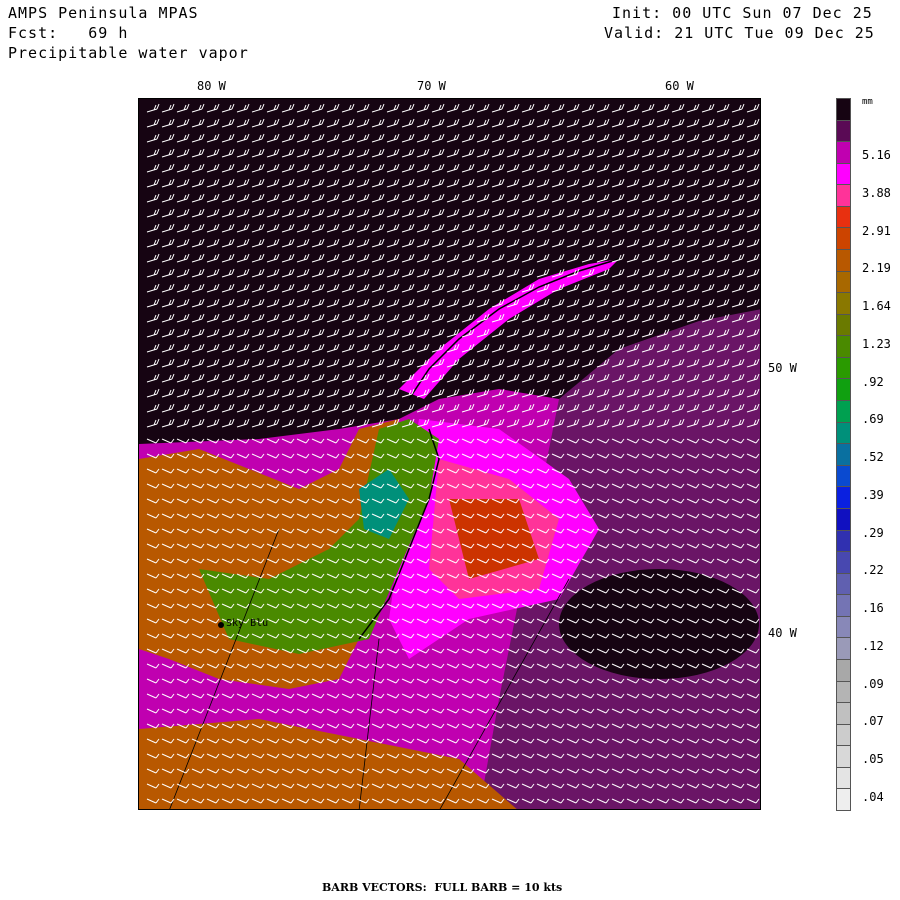  What do you see at coordinates (442, 887) in the screenshot?
I see `barb-legend: BARB VECTORS: FULL BARB = 10 kts` at bounding box center [442, 887].